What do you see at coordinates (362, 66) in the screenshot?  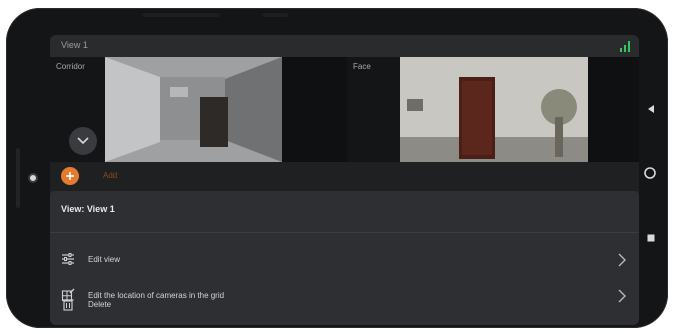 I see `camera-label-face: Face` at bounding box center [362, 66].